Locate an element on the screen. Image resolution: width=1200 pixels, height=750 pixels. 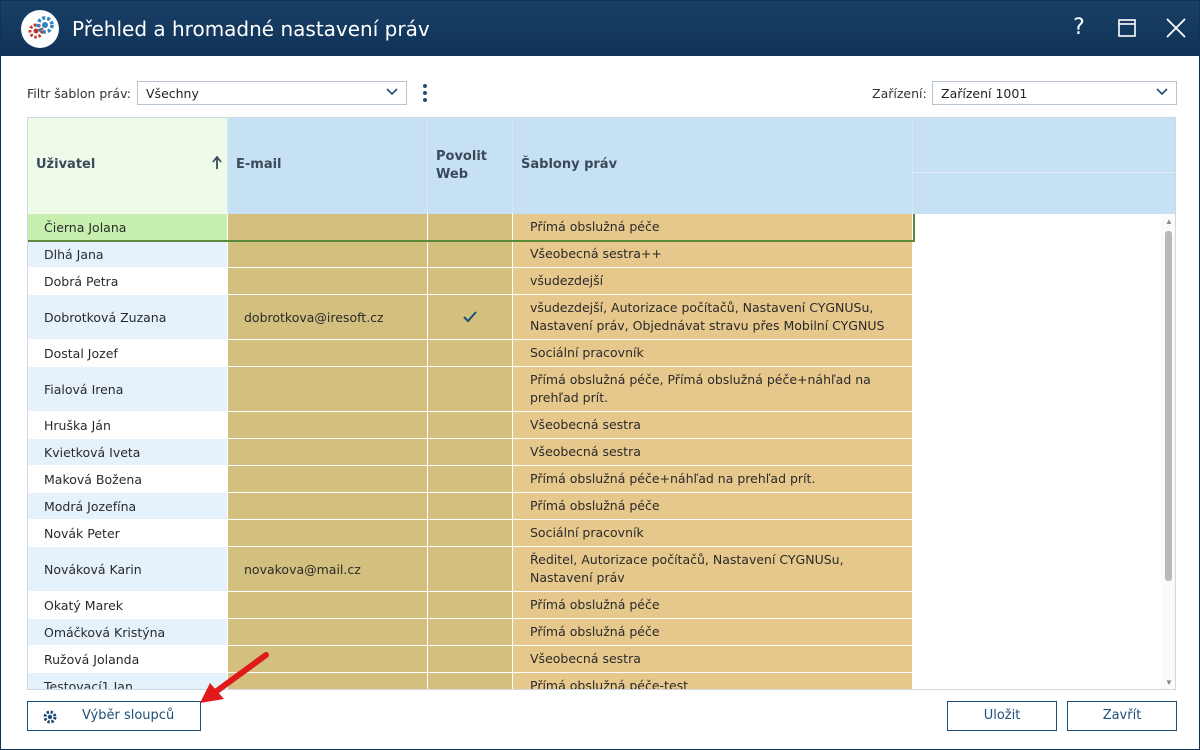
cell-templates: Přímá obslužná péče-test is located at coordinates (713, 681).